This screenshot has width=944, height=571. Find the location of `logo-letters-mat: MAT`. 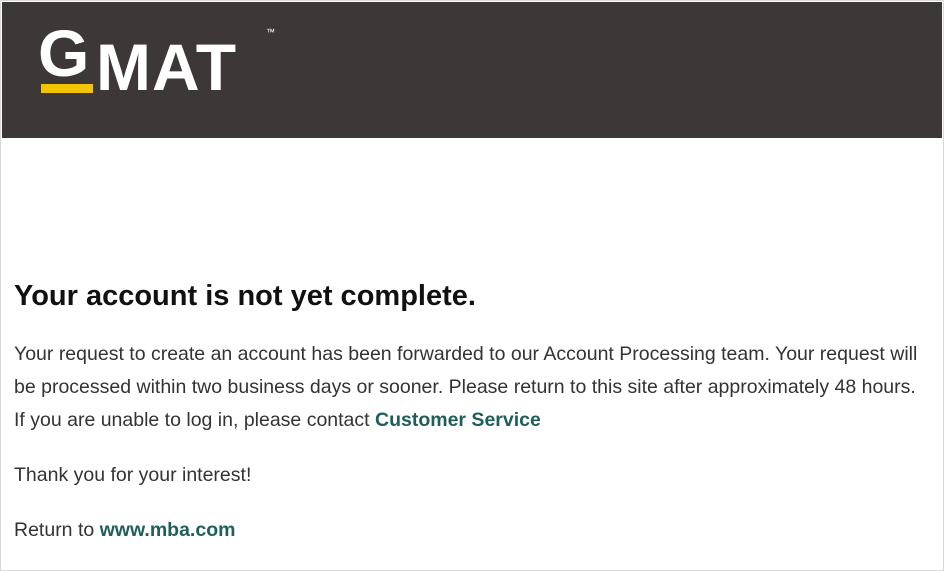

logo-letters-mat: MAT is located at coordinates (167, 67).